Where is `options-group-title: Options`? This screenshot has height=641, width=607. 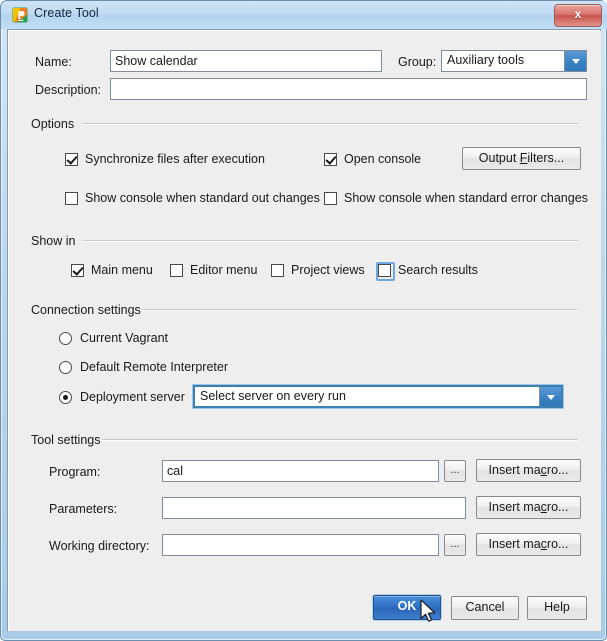
options-group-title: Options is located at coordinates (53, 124).